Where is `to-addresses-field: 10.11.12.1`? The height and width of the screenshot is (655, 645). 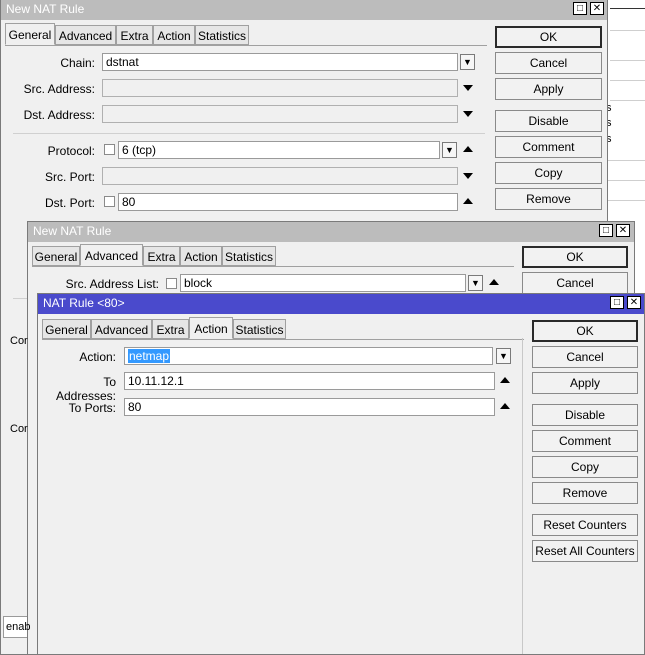
to-addresses-field: 10.11.12.1 is located at coordinates (309, 381).